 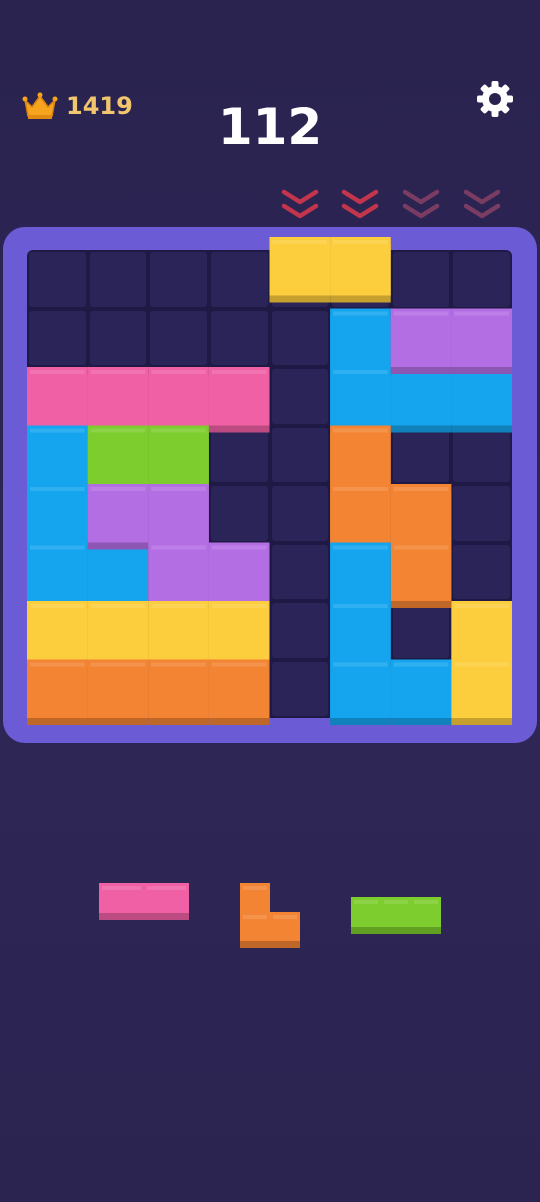 I want to click on tray-green-bar-shape, so click(x=396, y=915).